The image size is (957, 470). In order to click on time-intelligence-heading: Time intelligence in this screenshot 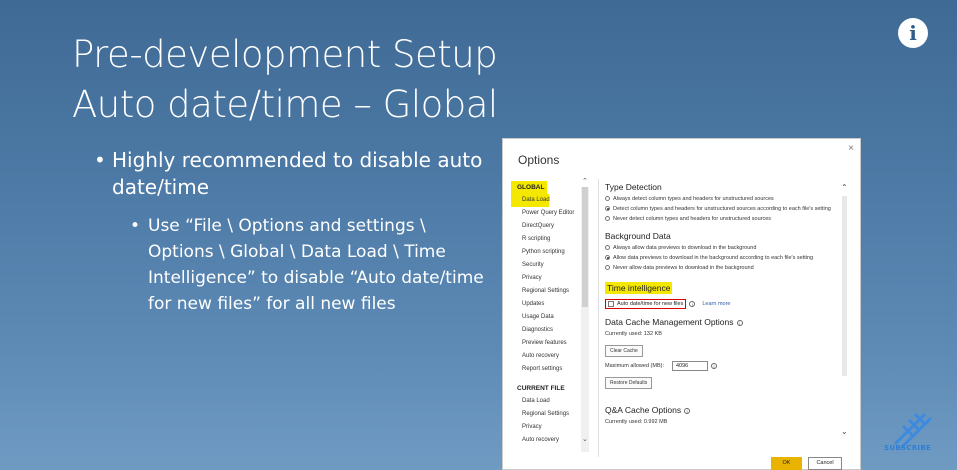, I will do `click(639, 288)`.